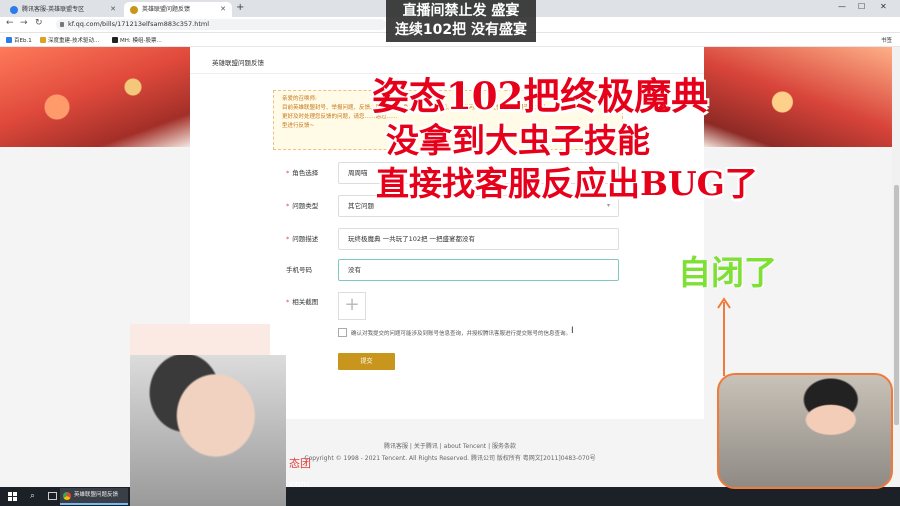 The image size is (900, 506). What do you see at coordinates (366, 361) in the screenshot?
I see `submit-button: 提交` at bounding box center [366, 361].